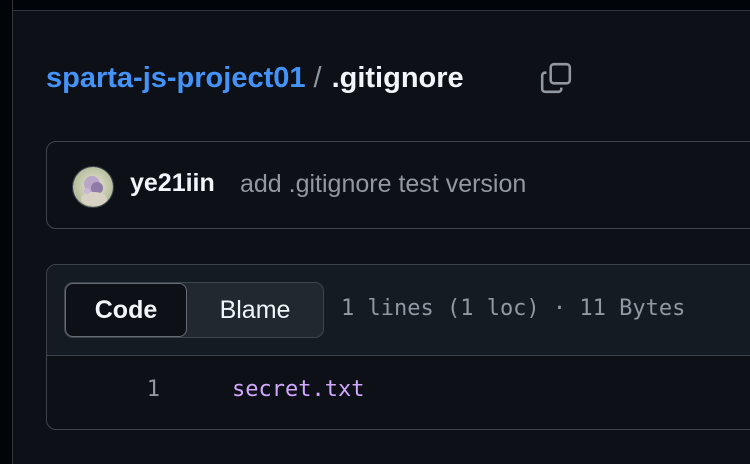 This screenshot has height=464, width=750. Describe the element at coordinates (298, 389) in the screenshot. I see `code-line: secret.txt` at that location.